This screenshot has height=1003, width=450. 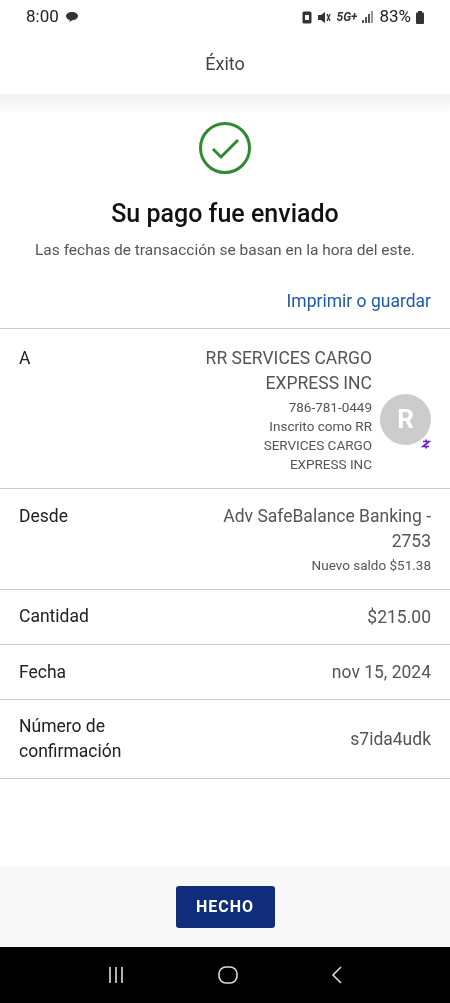 What do you see at coordinates (225, 214) in the screenshot?
I see `confirmation-heading: Su pago fue enviado` at bounding box center [225, 214].